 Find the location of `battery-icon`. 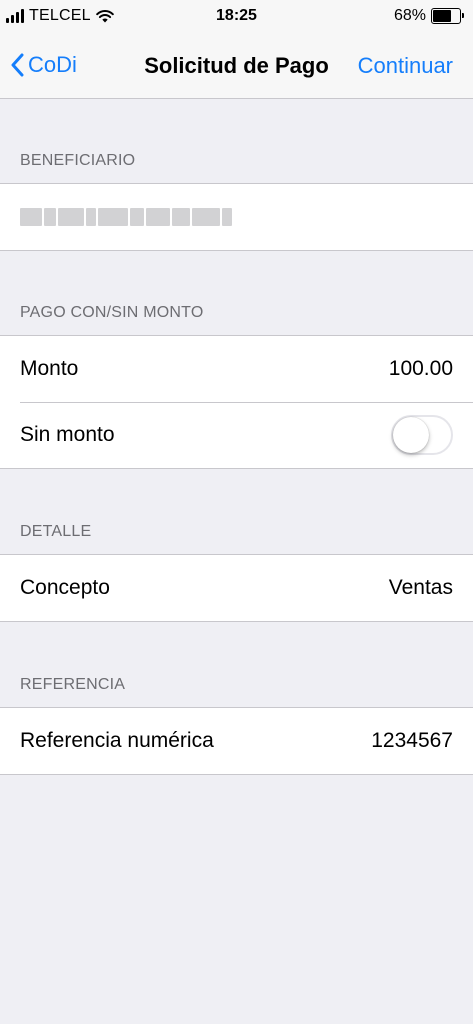

battery-icon is located at coordinates (447, 16).